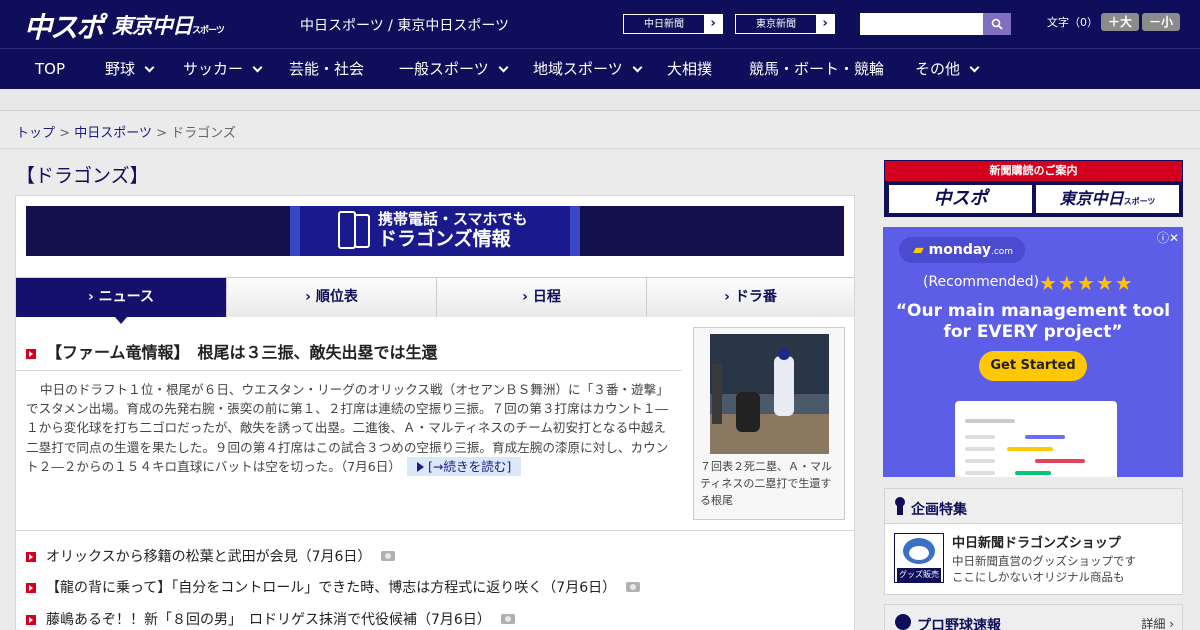 This screenshot has height=630, width=1200. I want to click on nav-item-top: TOP, so click(50, 69).